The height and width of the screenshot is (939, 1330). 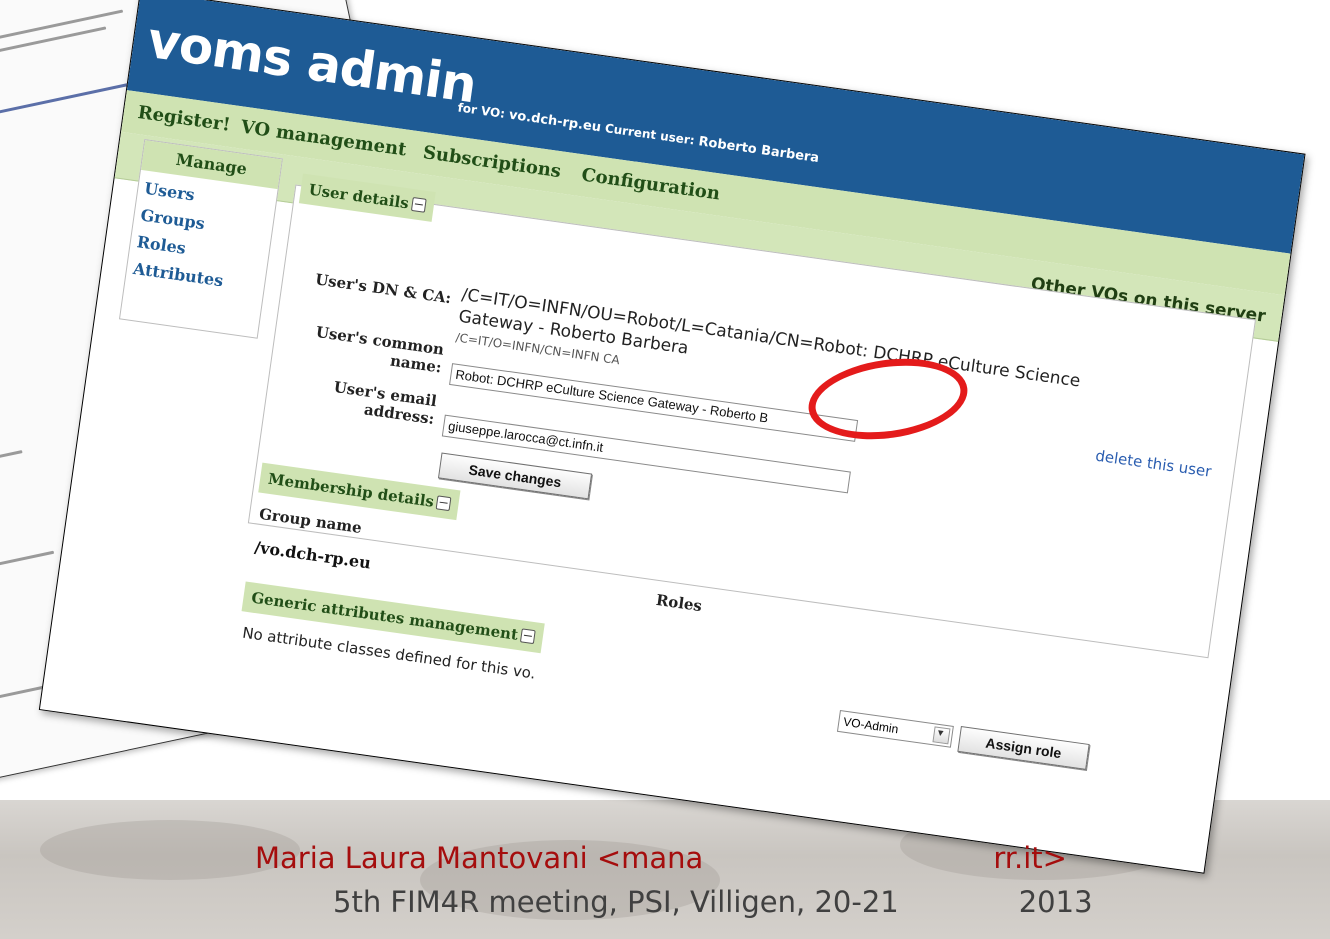 What do you see at coordinates (554, 121) in the screenshot?
I see `vo-name: vo.dch-rp.eu` at bounding box center [554, 121].